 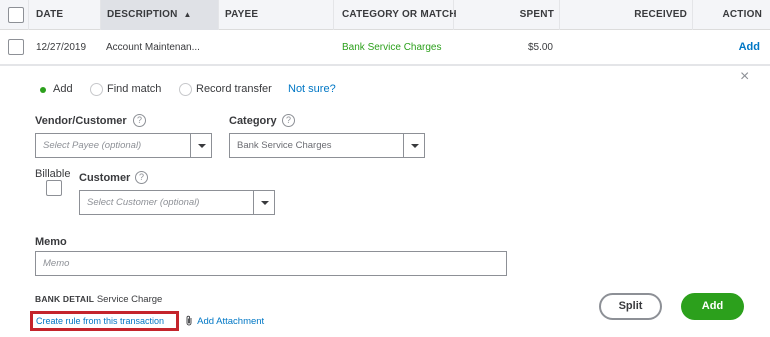 What do you see at coordinates (284, 145) in the screenshot?
I see `category-value: Bank Service Charges` at bounding box center [284, 145].